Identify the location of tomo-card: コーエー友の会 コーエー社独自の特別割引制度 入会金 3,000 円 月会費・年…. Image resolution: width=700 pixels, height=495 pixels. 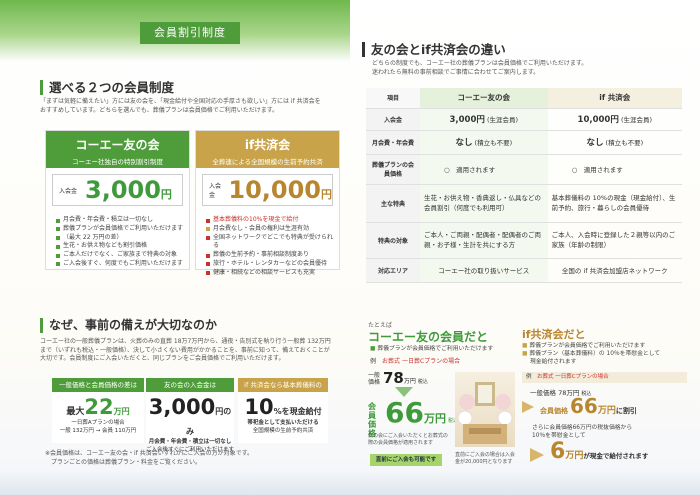
(117, 200).